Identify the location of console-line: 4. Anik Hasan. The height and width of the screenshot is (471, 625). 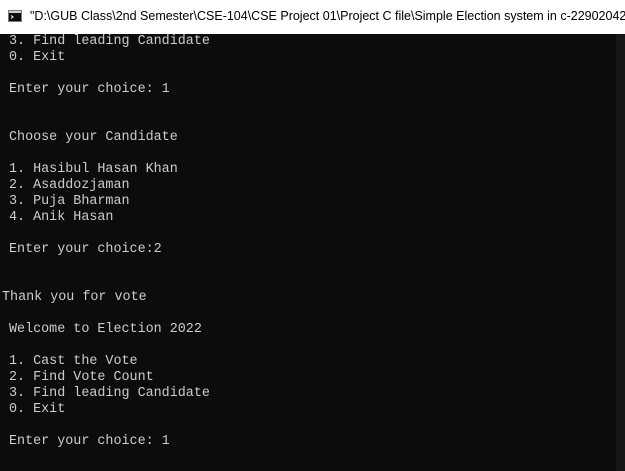
(61, 217).